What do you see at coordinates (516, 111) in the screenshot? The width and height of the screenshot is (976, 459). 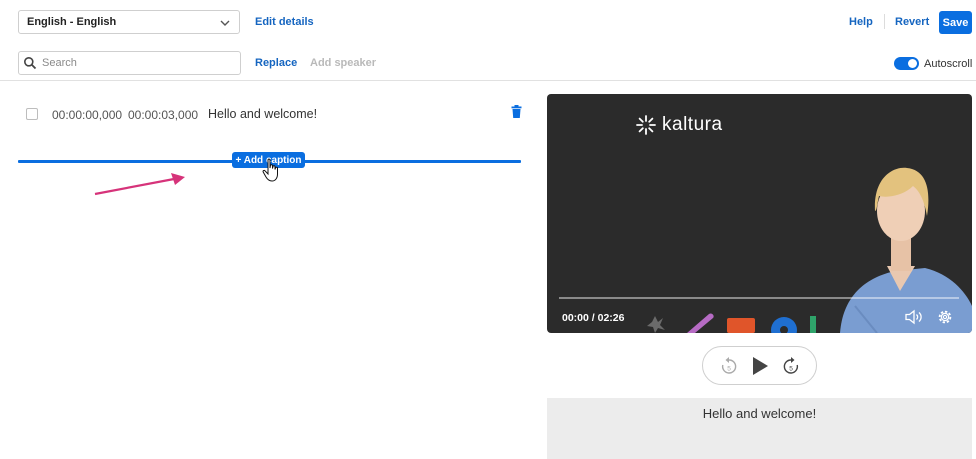 I see `trash-icon` at bounding box center [516, 111].